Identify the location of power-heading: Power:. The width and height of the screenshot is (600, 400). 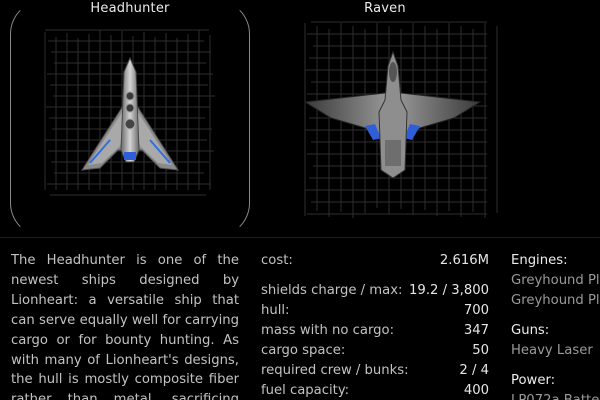
(533, 380).